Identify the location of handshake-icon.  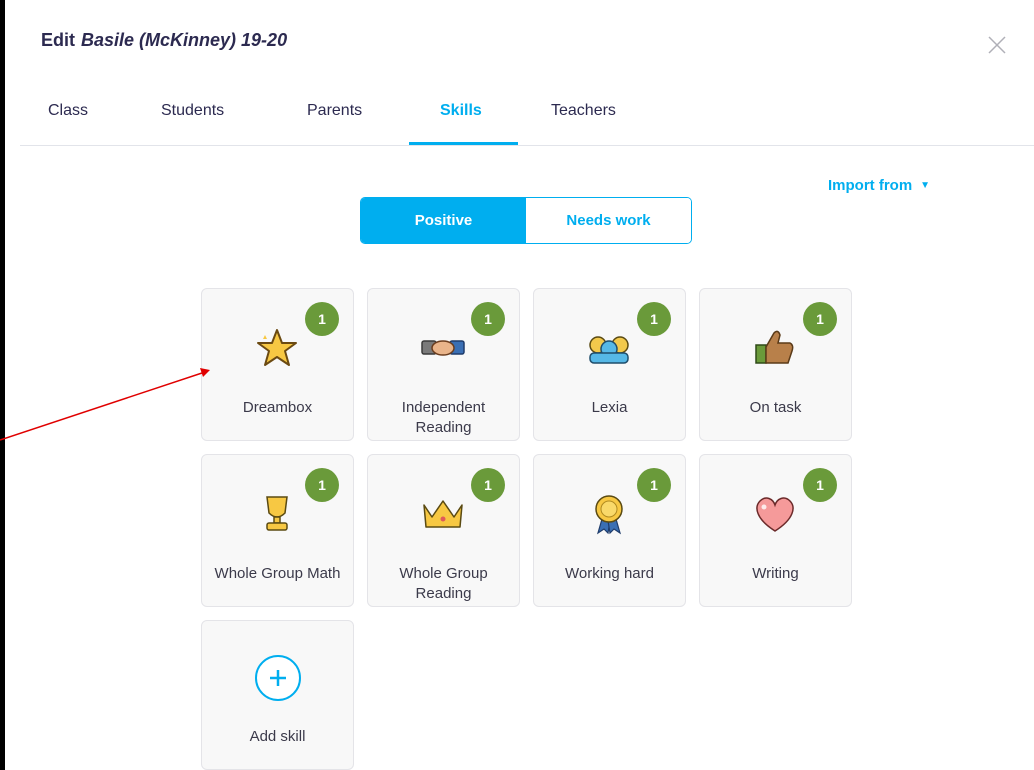
(443, 348).